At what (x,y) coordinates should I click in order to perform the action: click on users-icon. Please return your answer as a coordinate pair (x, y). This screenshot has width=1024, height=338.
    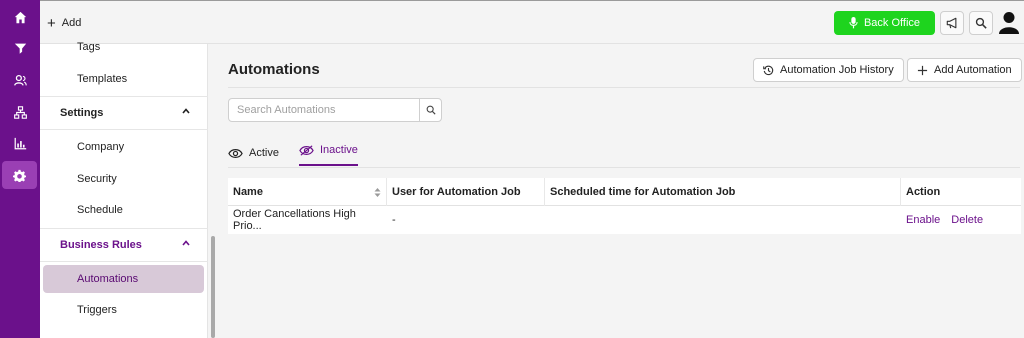
    Looking at the image, I should click on (20, 80).